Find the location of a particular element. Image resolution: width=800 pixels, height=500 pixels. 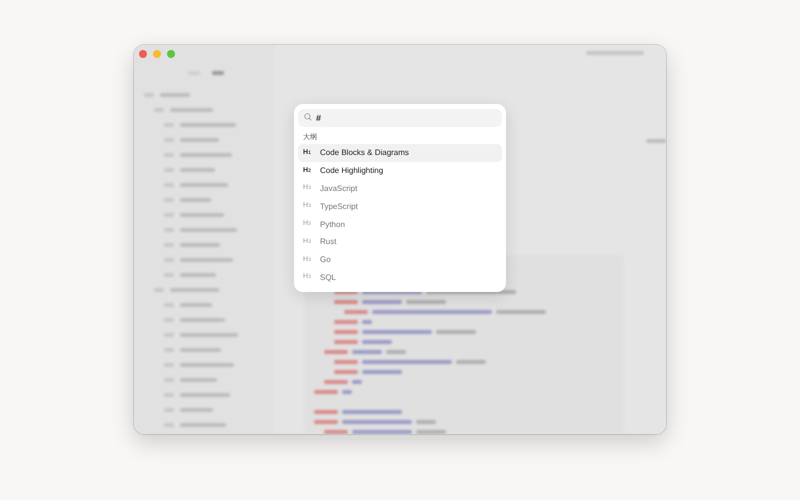

search-icon is located at coordinates (308, 117).